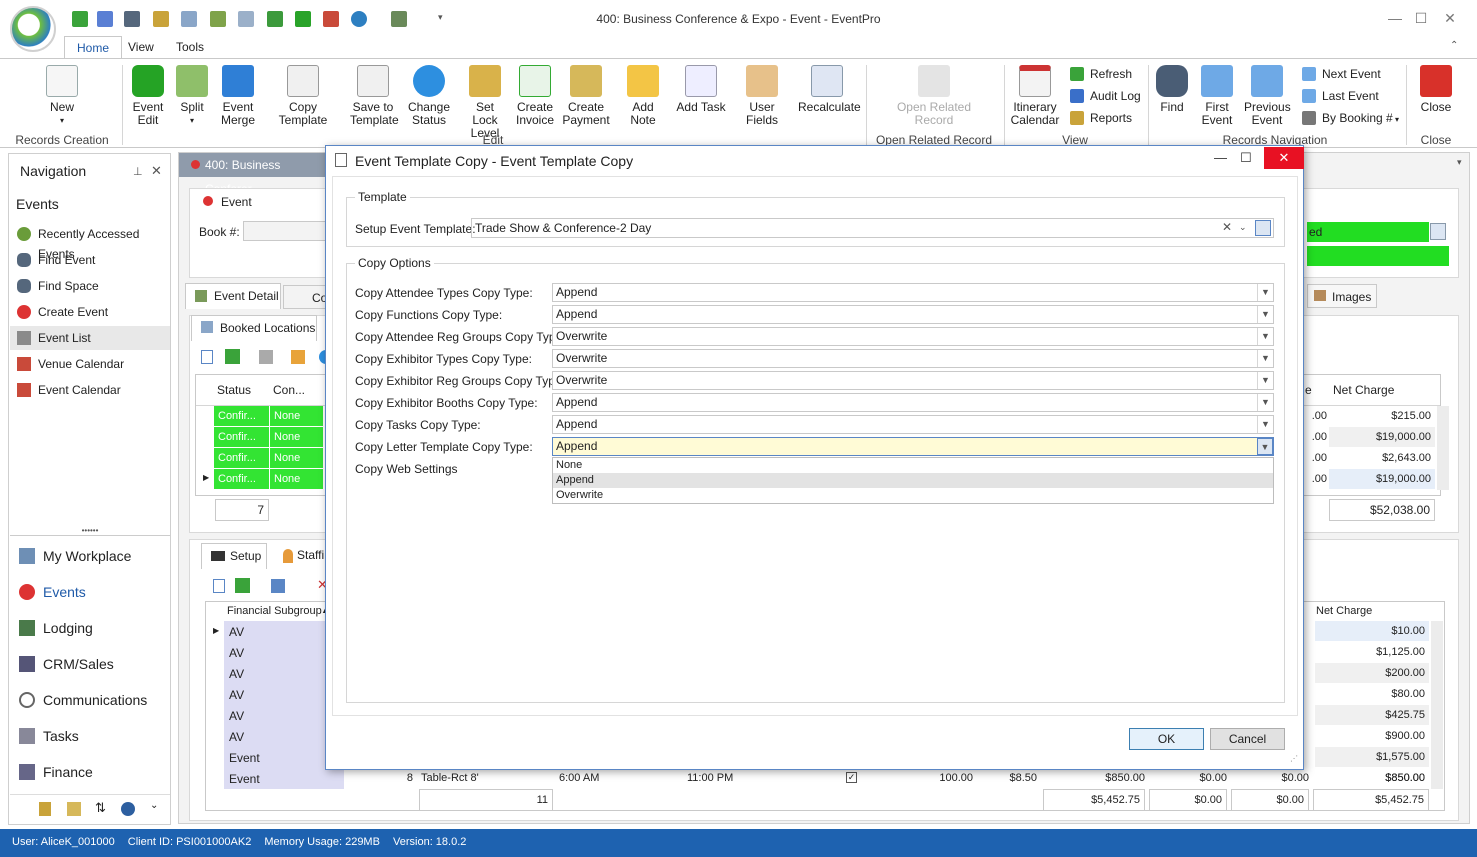  Describe the element at coordinates (90, 531) in the screenshot. I see `nav-splitter: ••••••` at that location.